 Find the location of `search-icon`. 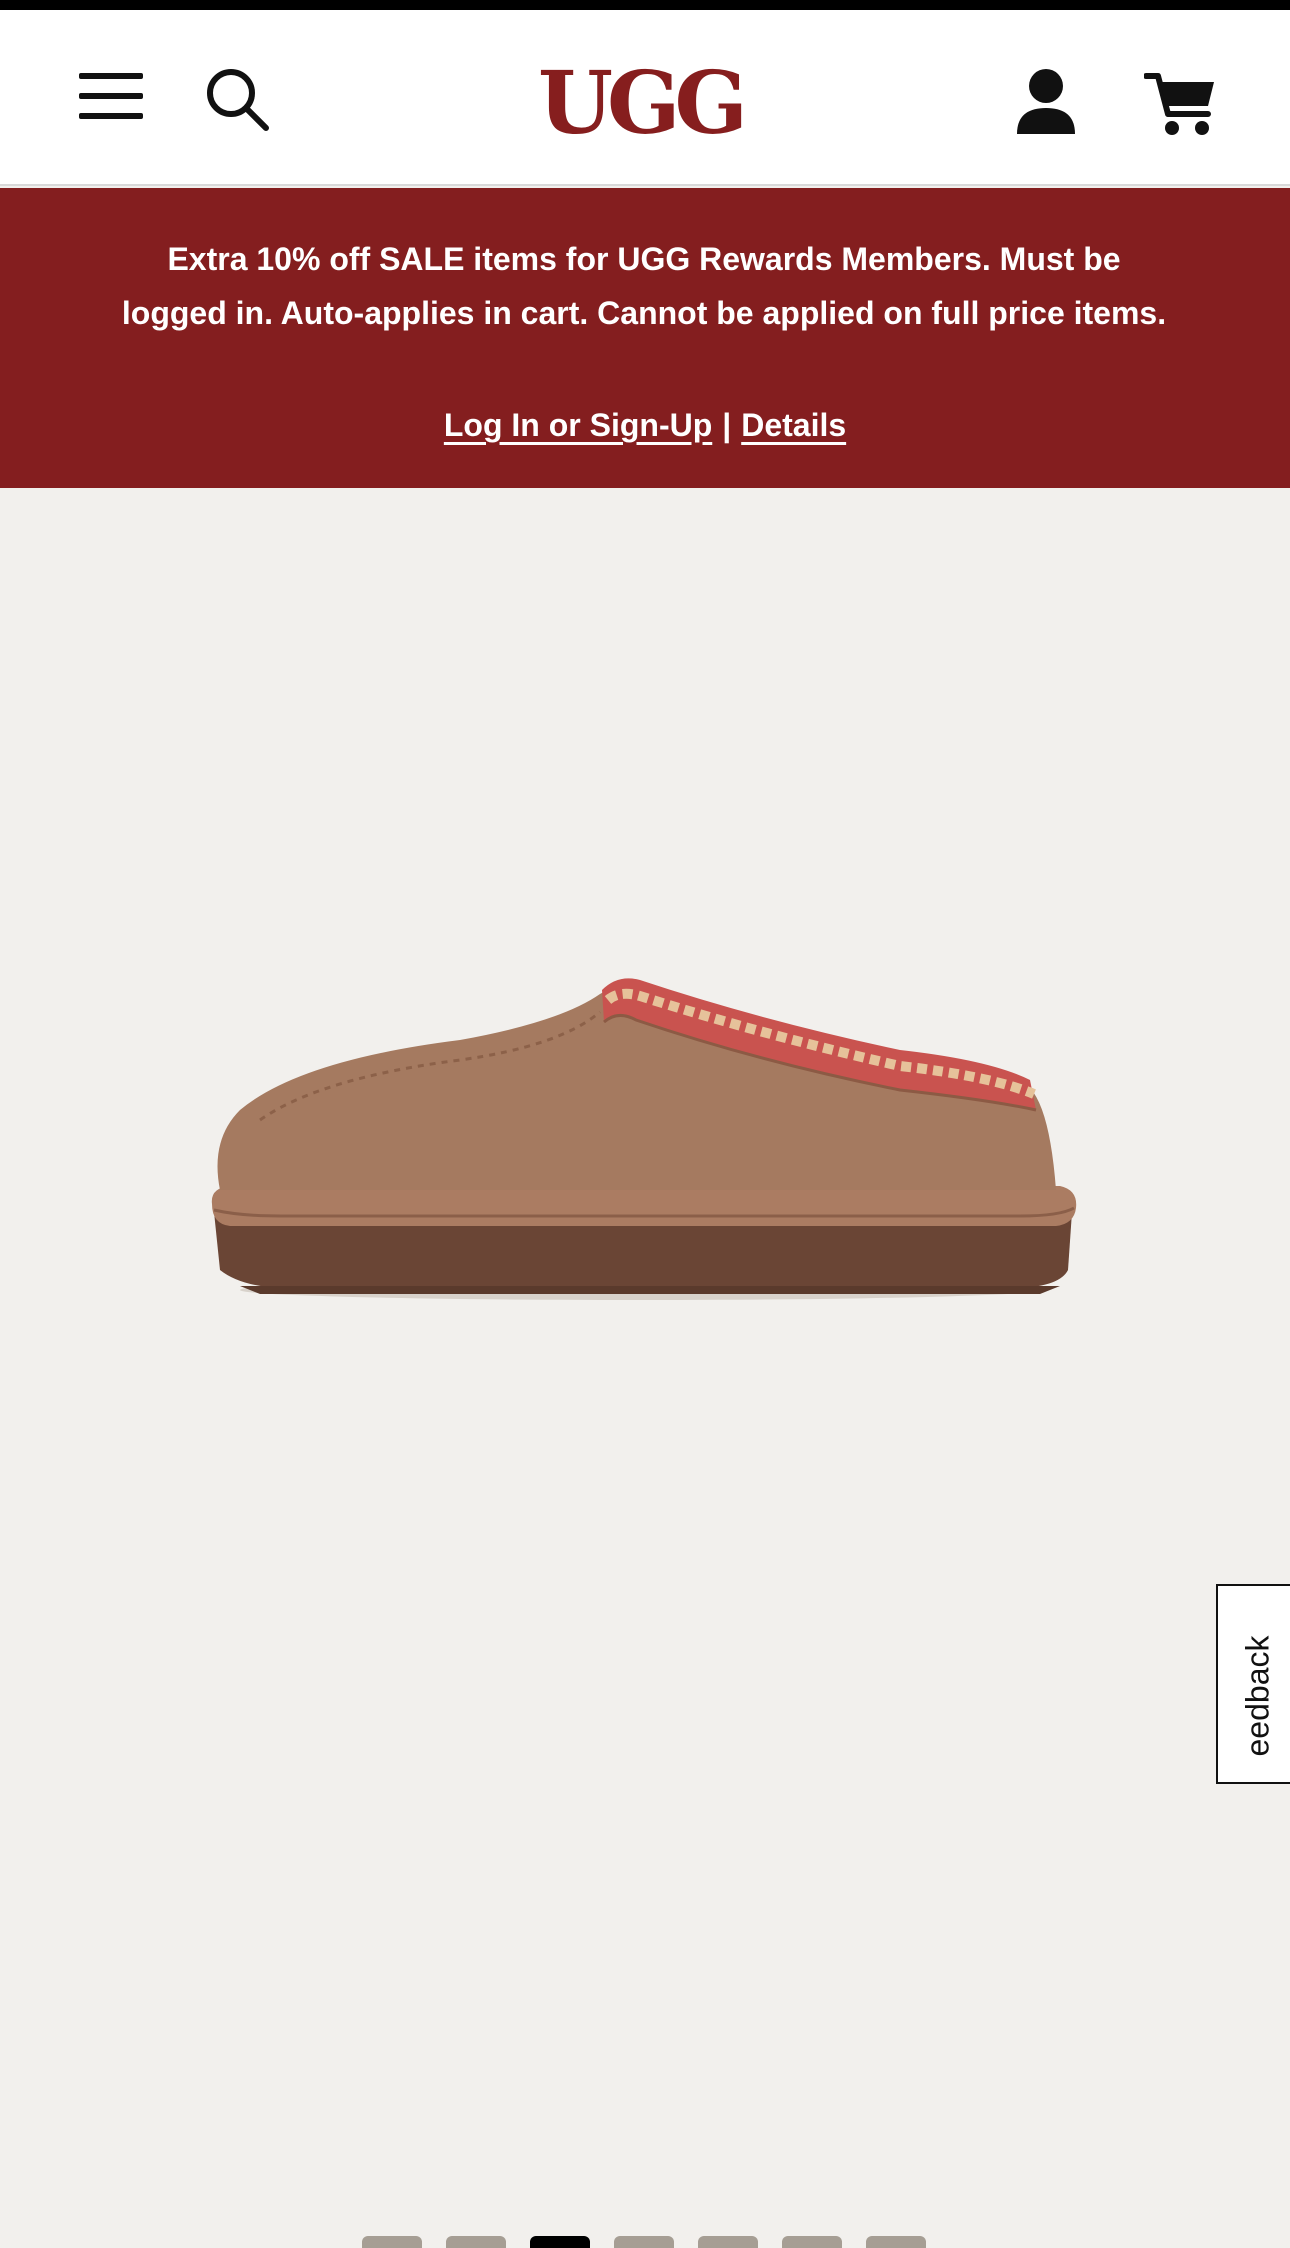

search-icon is located at coordinates (238, 100).